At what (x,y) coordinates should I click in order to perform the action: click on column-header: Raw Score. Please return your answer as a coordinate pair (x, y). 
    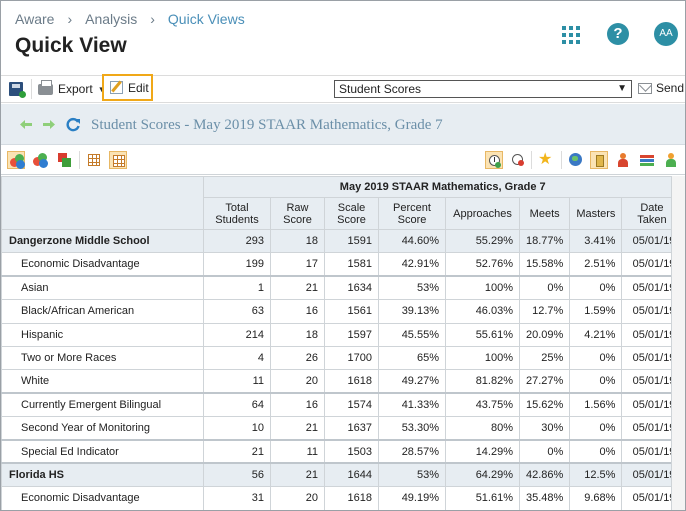
    Looking at the image, I should click on (297, 213).